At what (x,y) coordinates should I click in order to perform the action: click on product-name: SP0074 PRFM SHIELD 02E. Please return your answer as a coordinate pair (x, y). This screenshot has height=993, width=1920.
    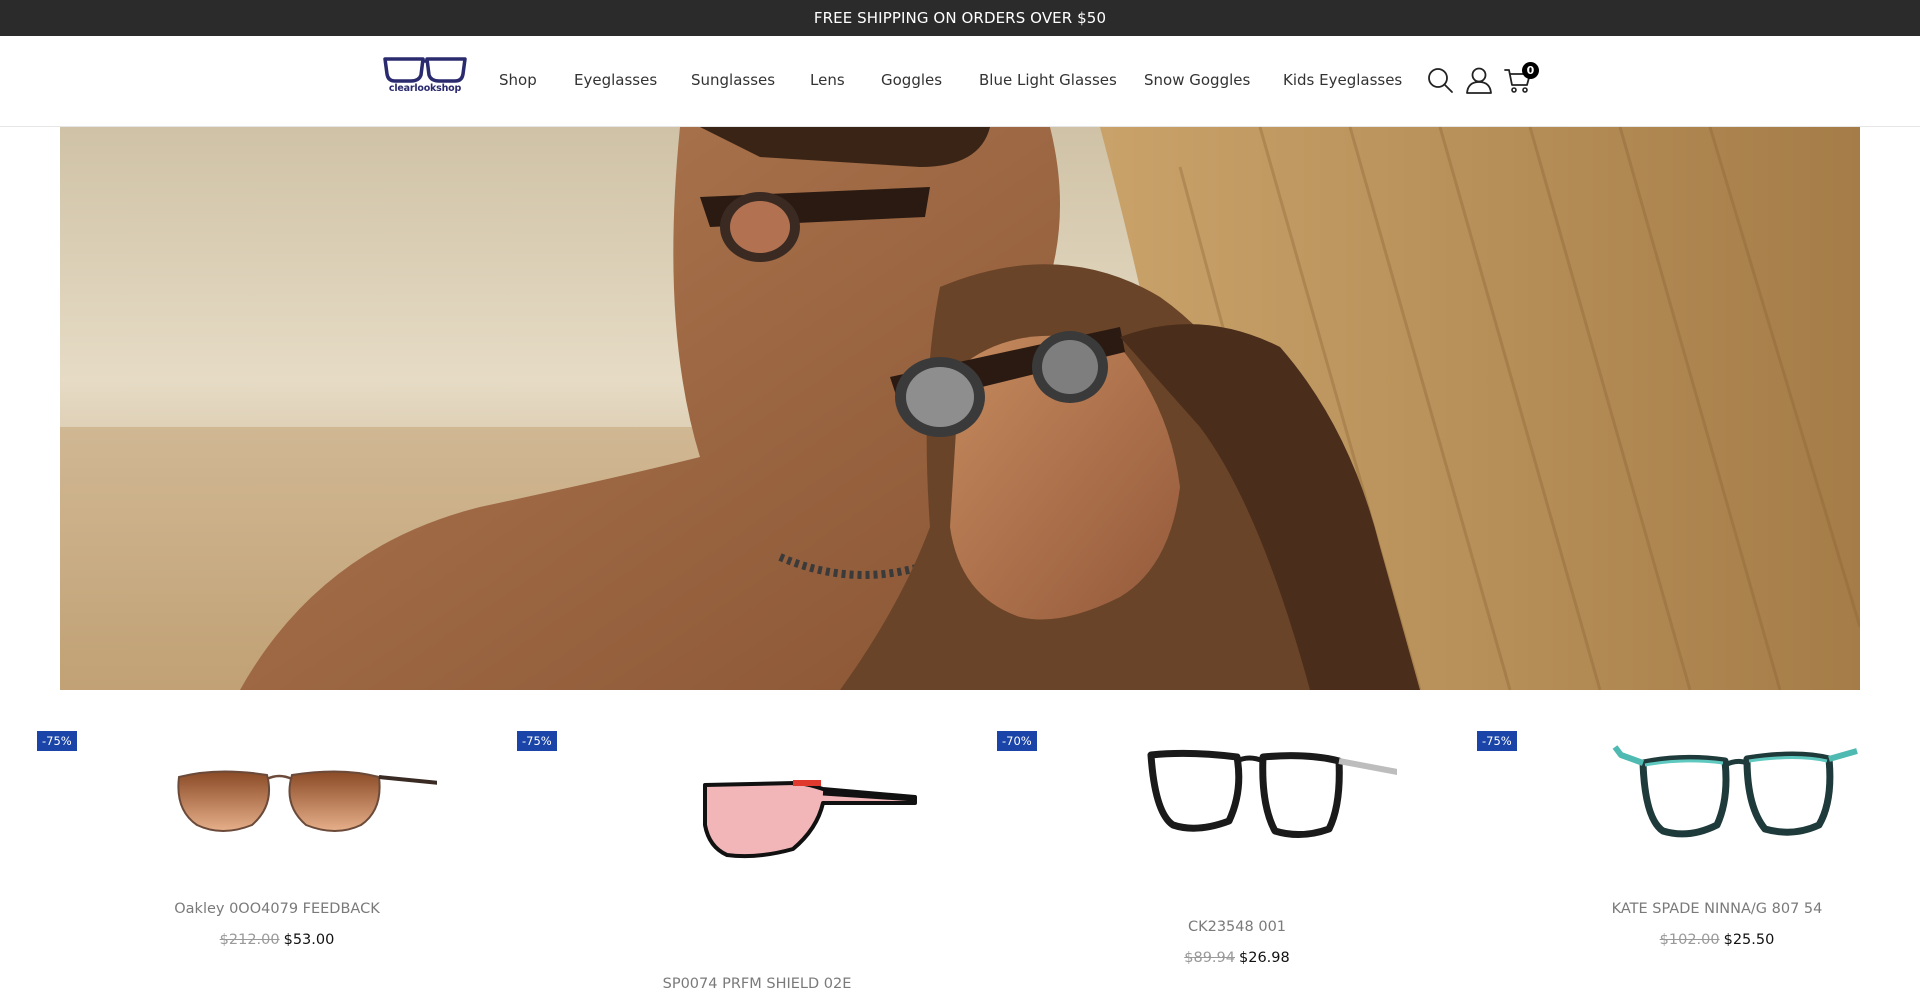
    Looking at the image, I should click on (757, 984).